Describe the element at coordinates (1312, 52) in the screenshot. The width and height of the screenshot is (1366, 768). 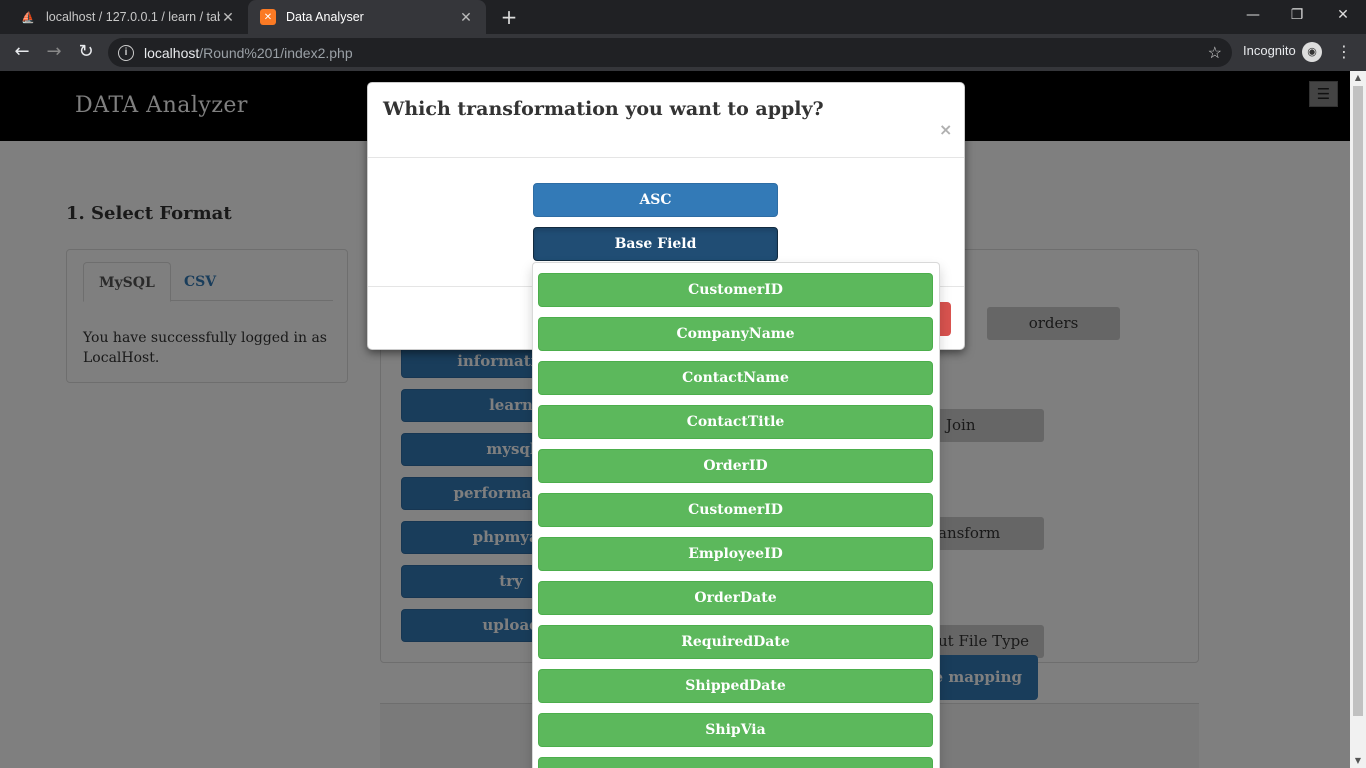
I see `incognito-icon: ◉` at that location.